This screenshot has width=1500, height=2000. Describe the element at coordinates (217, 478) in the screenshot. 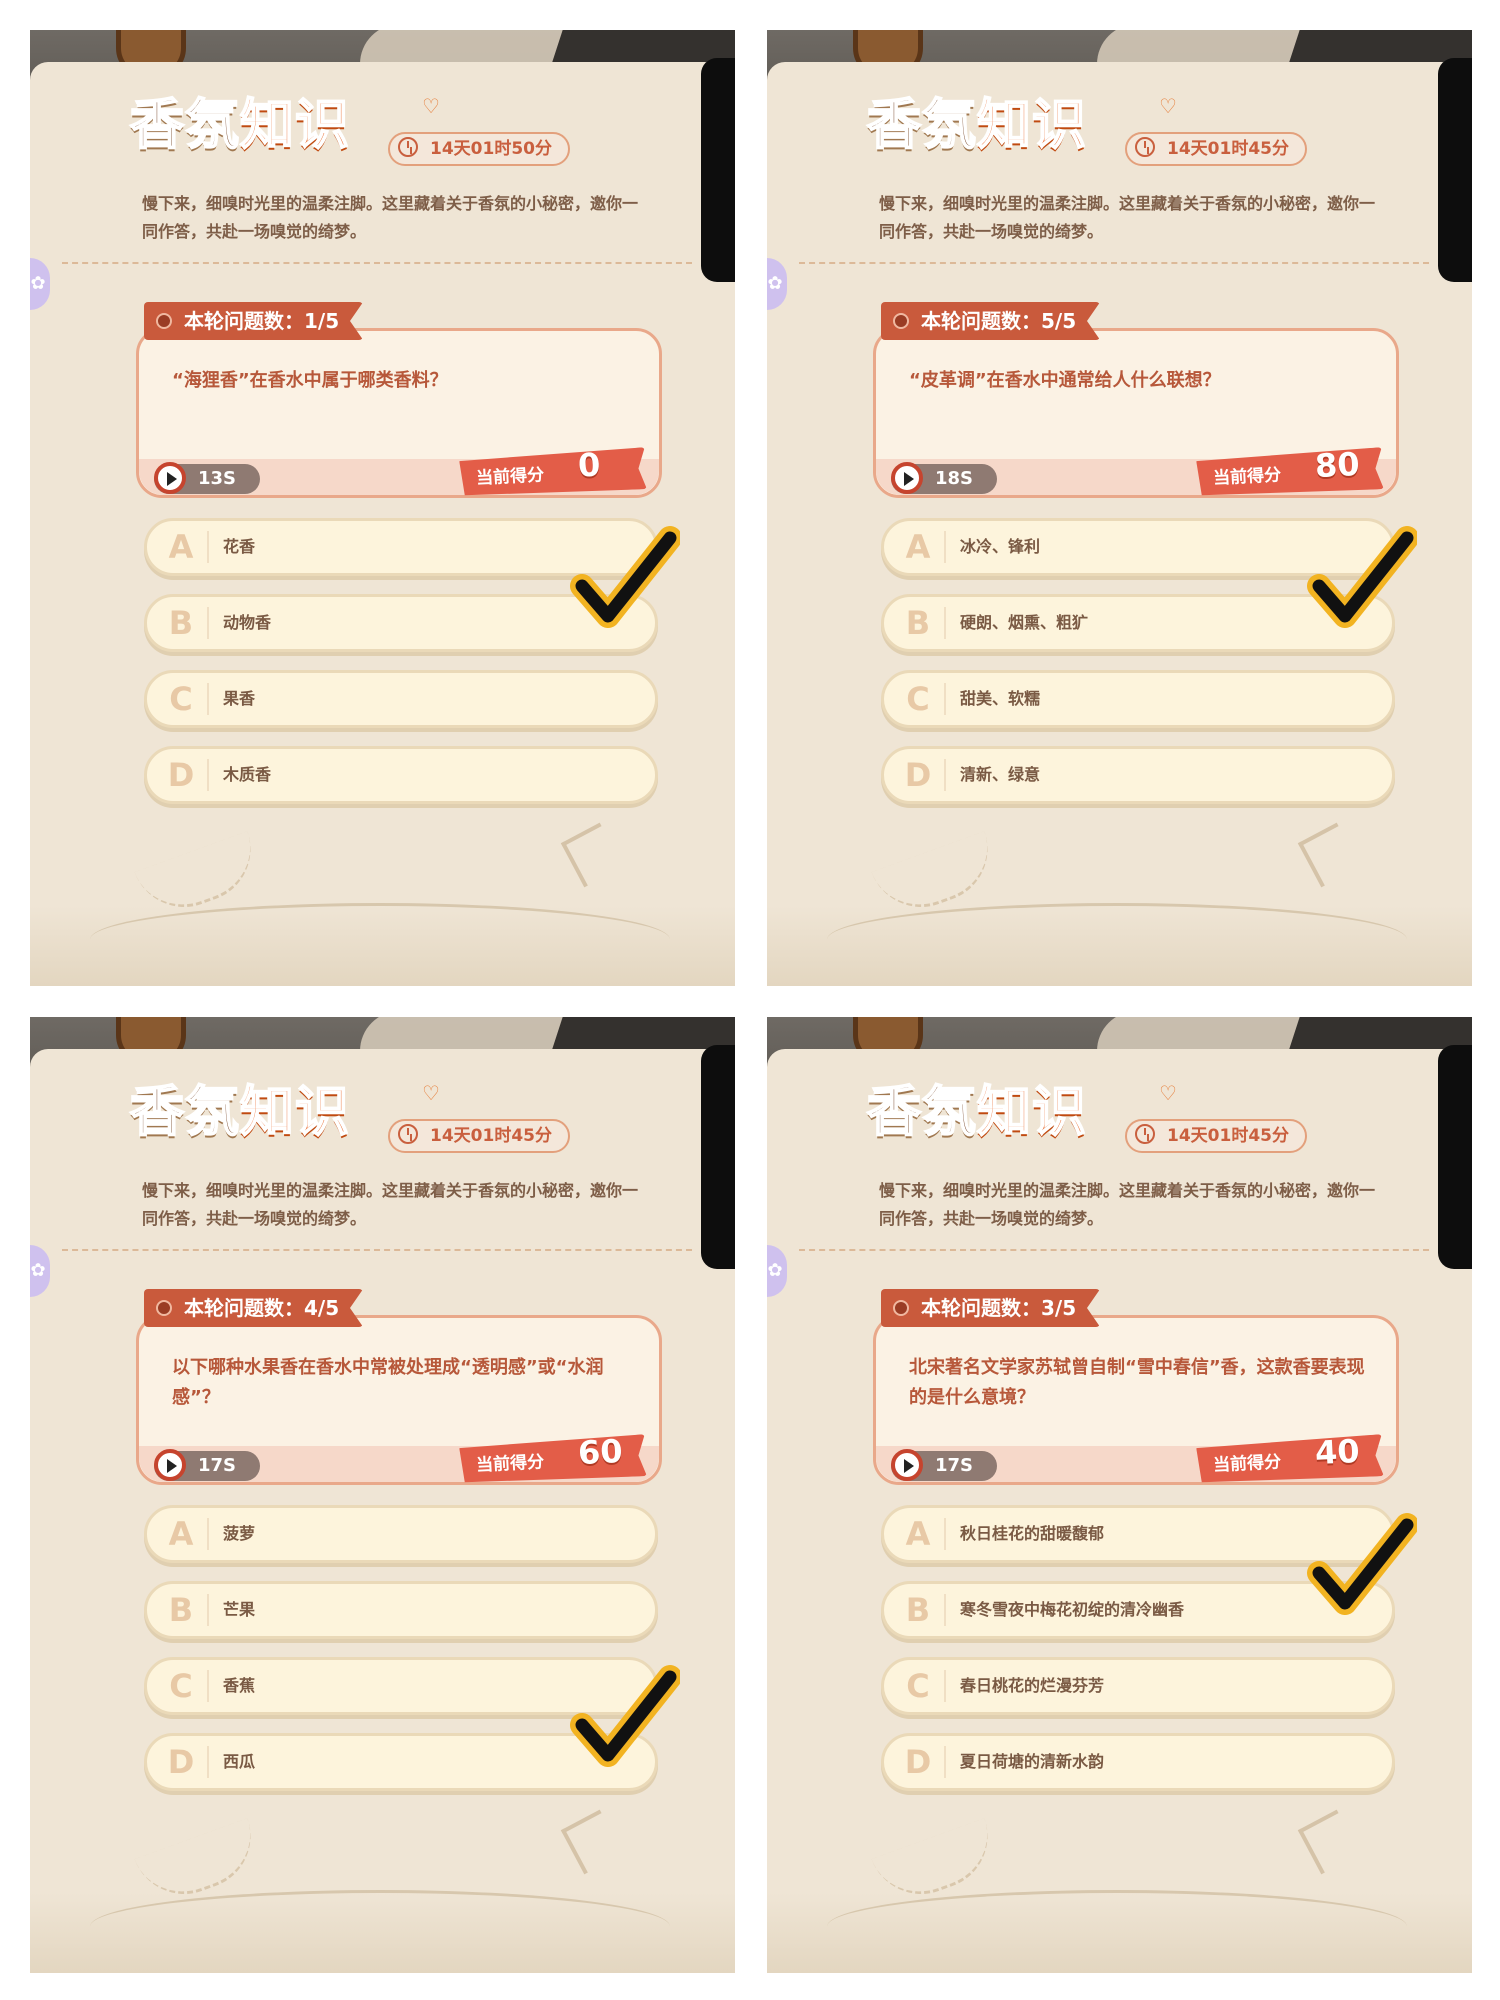

I see `timer-value: 13S` at that location.